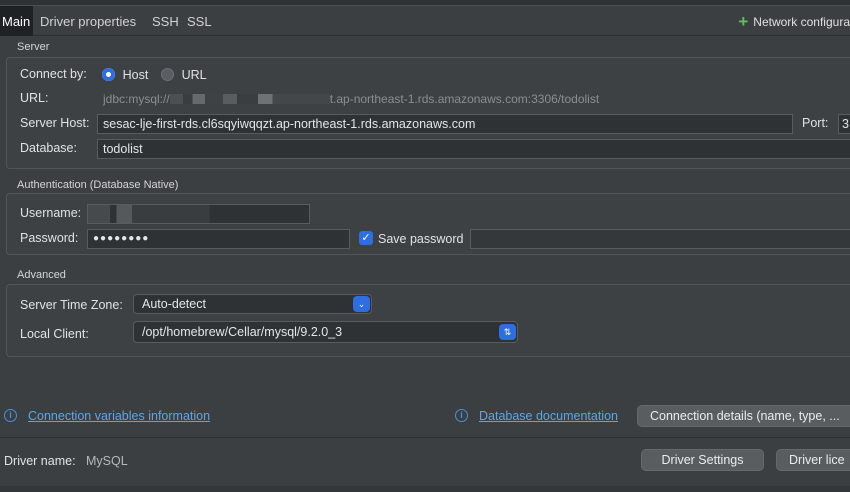 Image resolution: width=850 pixels, height=492 pixels. What do you see at coordinates (218, 239) in the screenshot?
I see `password-input: ●●●●●●●●` at bounding box center [218, 239].